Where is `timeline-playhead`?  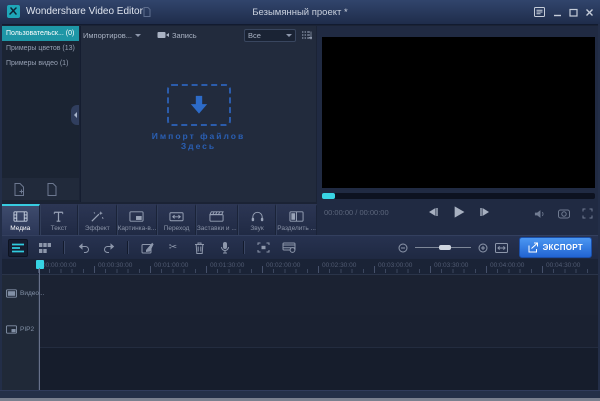
timeline-playhead is located at coordinates (40, 264).